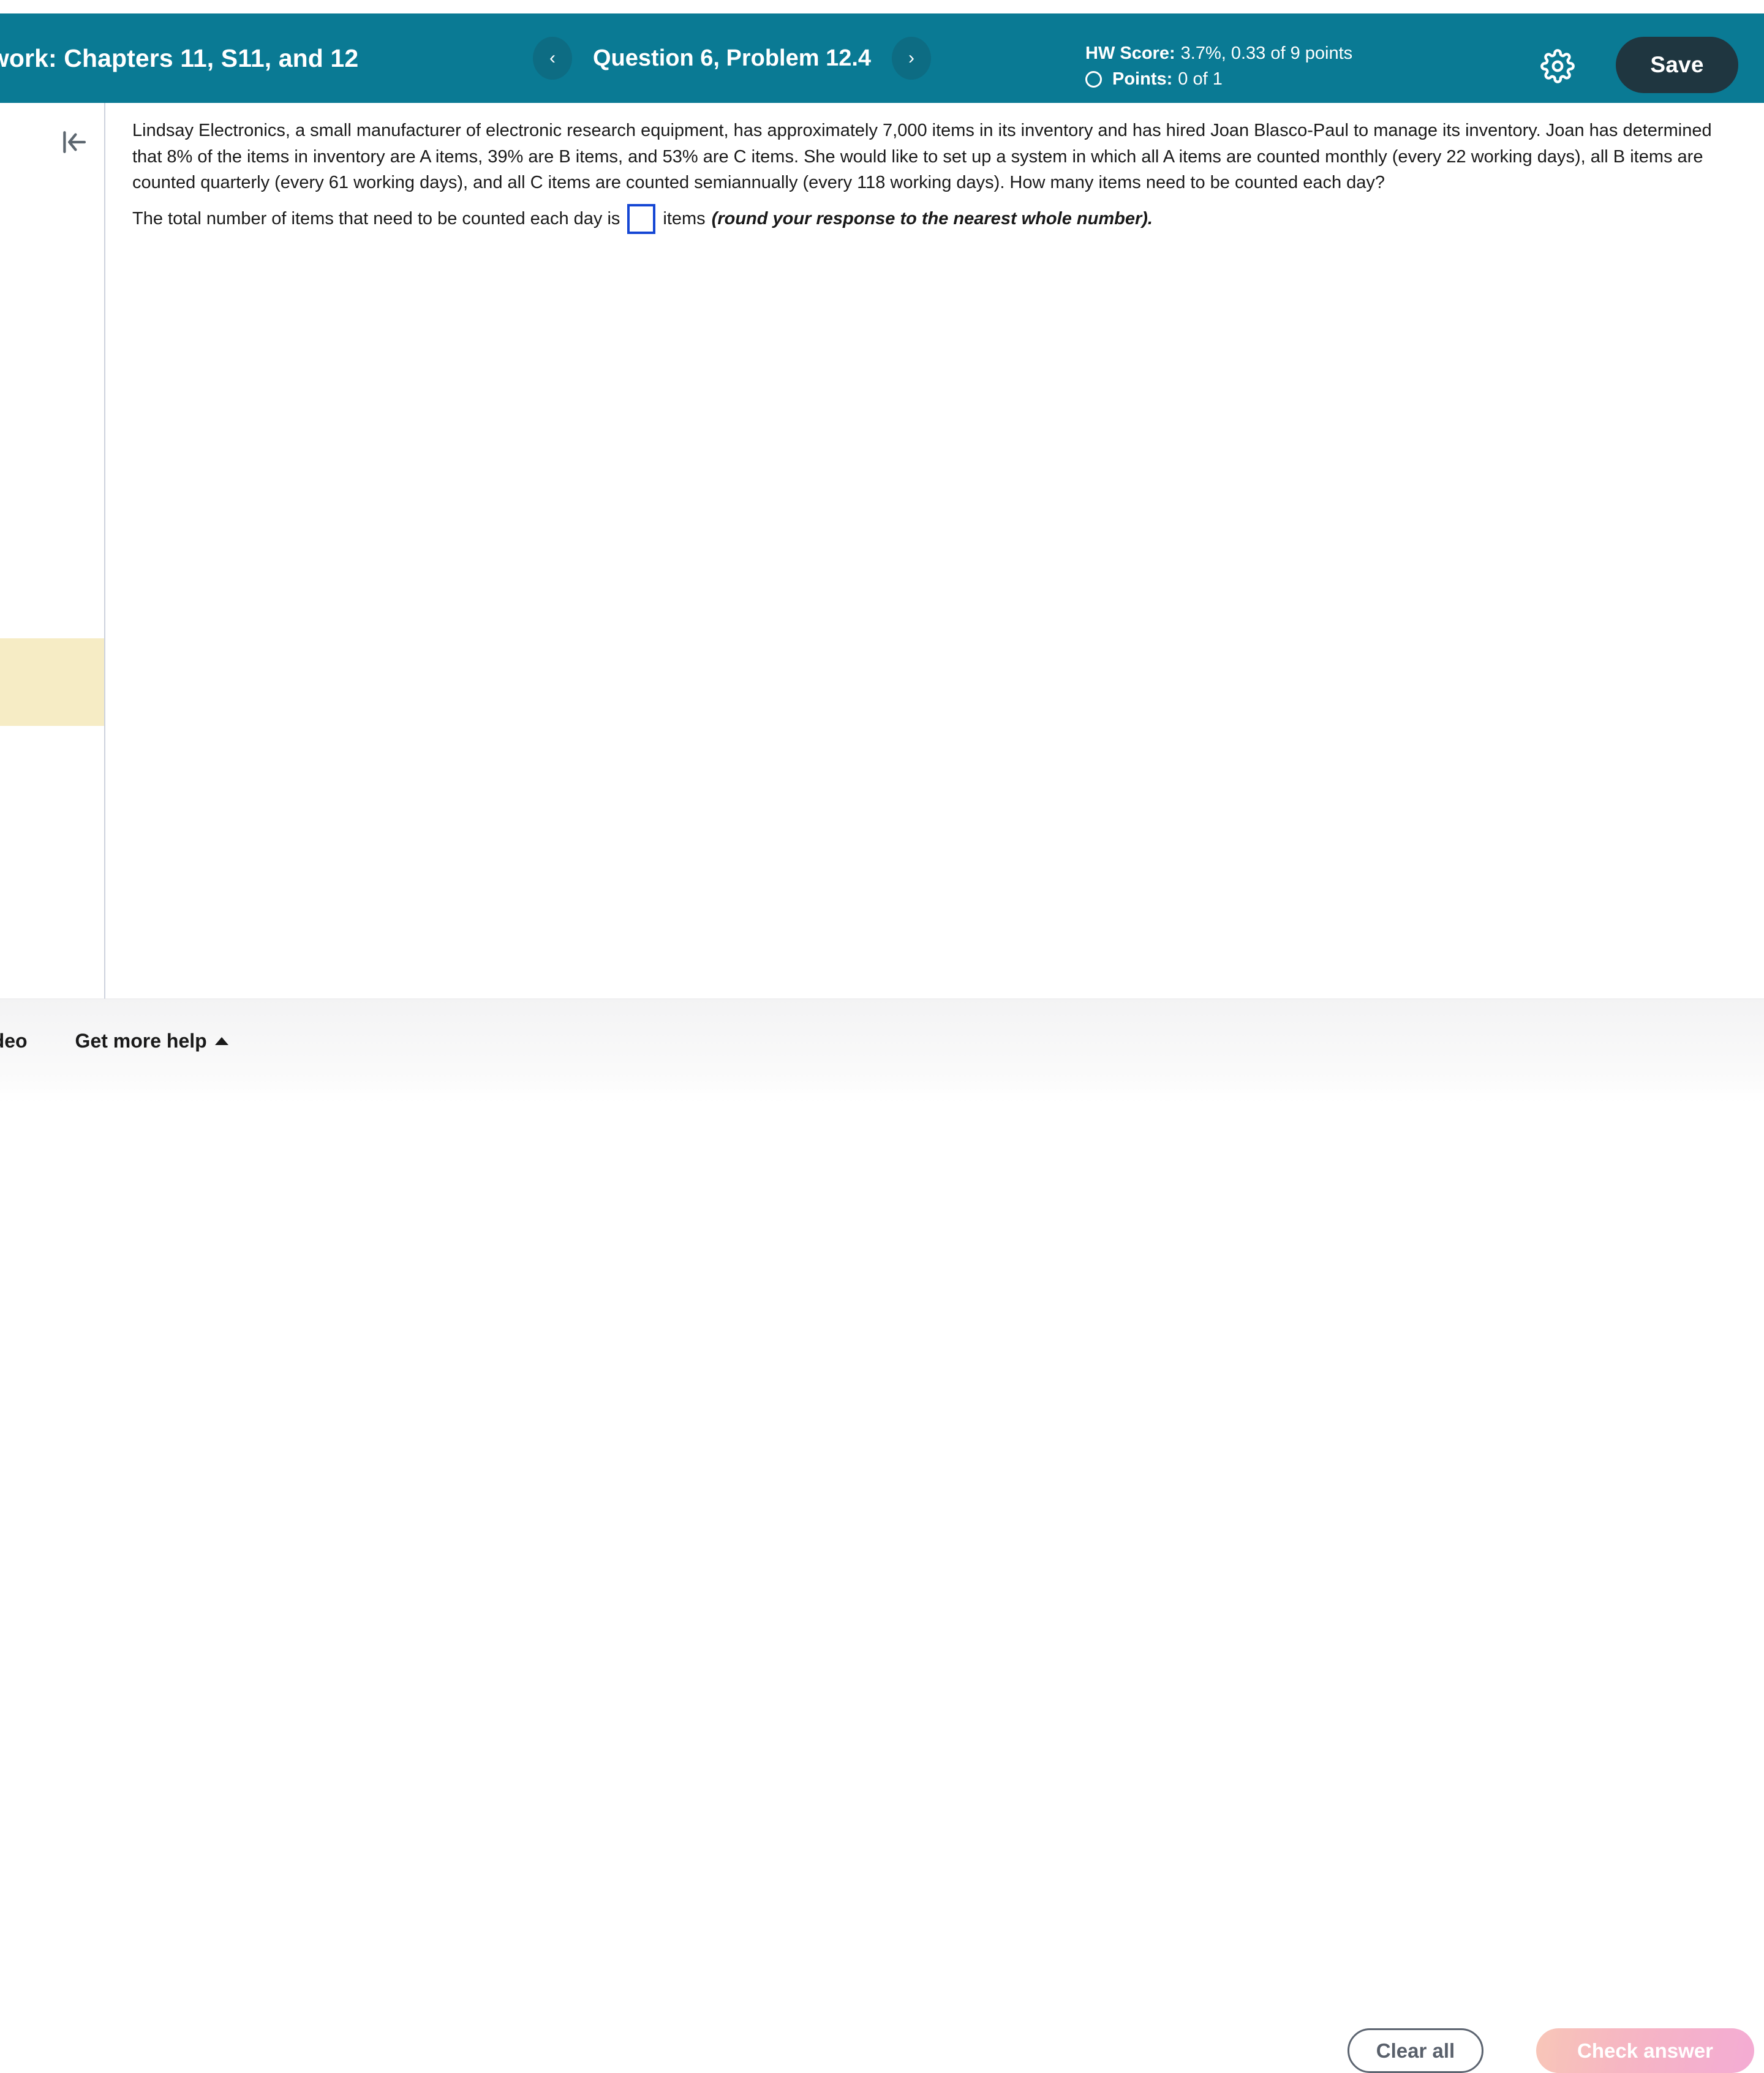 This screenshot has height=2073, width=1764. Describe the element at coordinates (141, 1041) in the screenshot. I see `get-more-help-label: Get more help` at that location.